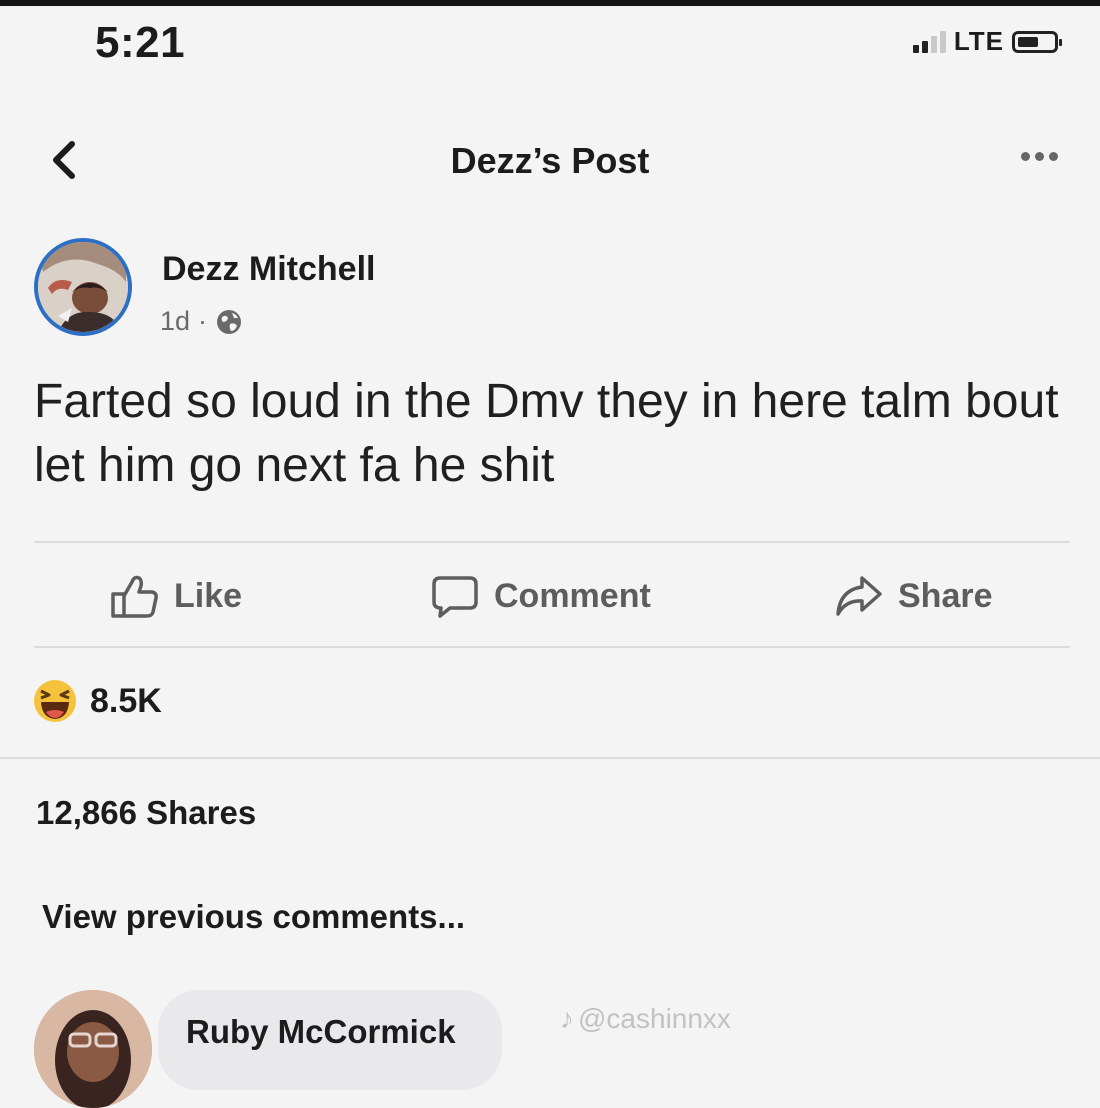 The height and width of the screenshot is (1108, 1100). Describe the element at coordinates (550, 3) in the screenshot. I see `top-edge` at that location.